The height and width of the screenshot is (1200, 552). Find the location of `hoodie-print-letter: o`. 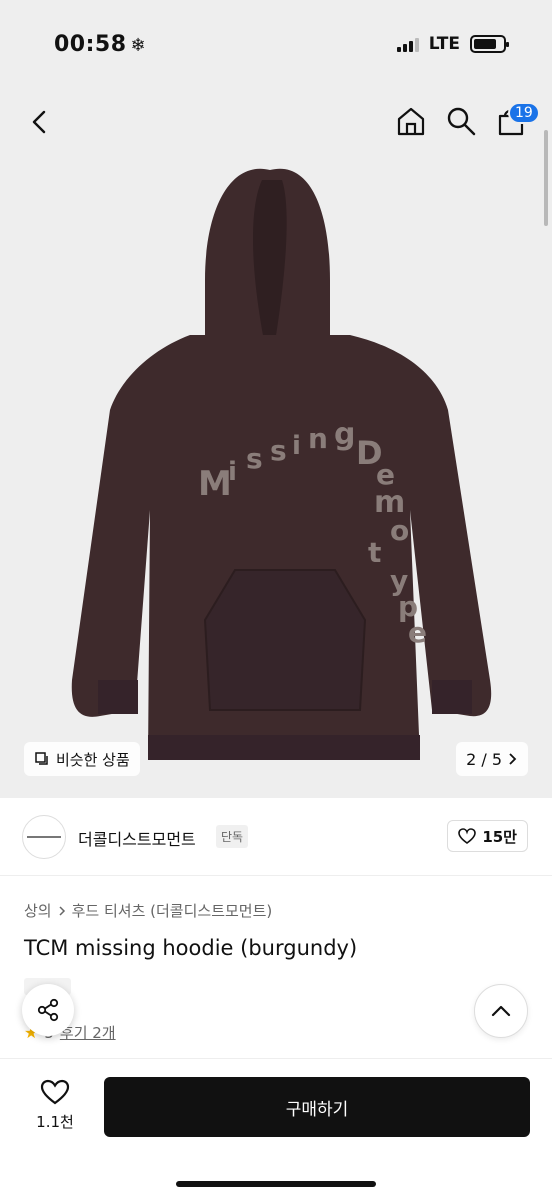

hoodie-print-letter: o is located at coordinates (399, 530).